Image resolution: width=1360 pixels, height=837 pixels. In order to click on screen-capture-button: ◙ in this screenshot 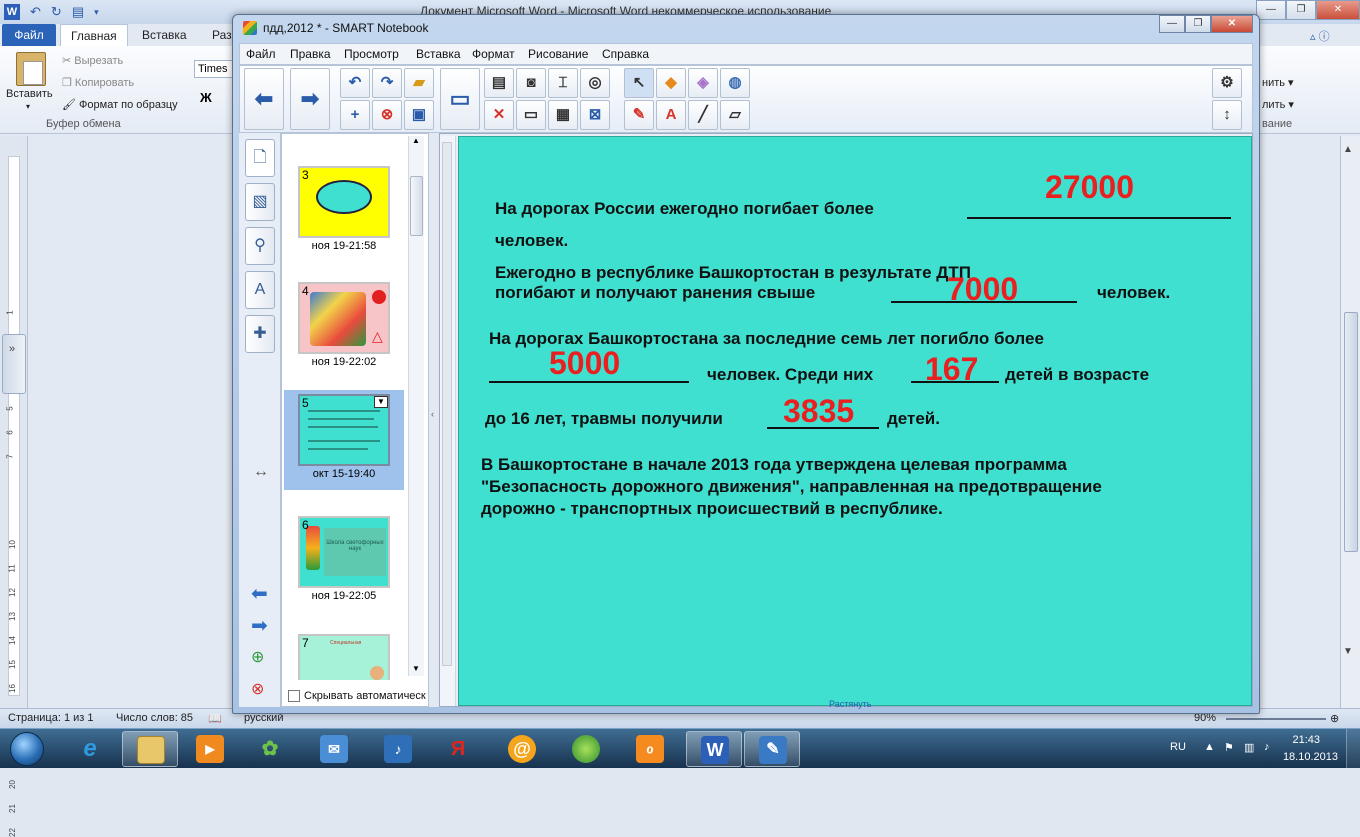, I will do `click(531, 83)`.